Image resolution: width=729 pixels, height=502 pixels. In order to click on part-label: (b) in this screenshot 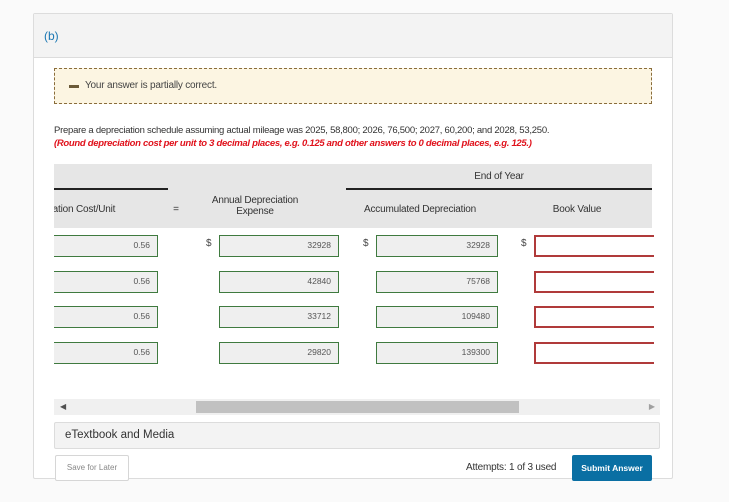, I will do `click(51, 36)`.